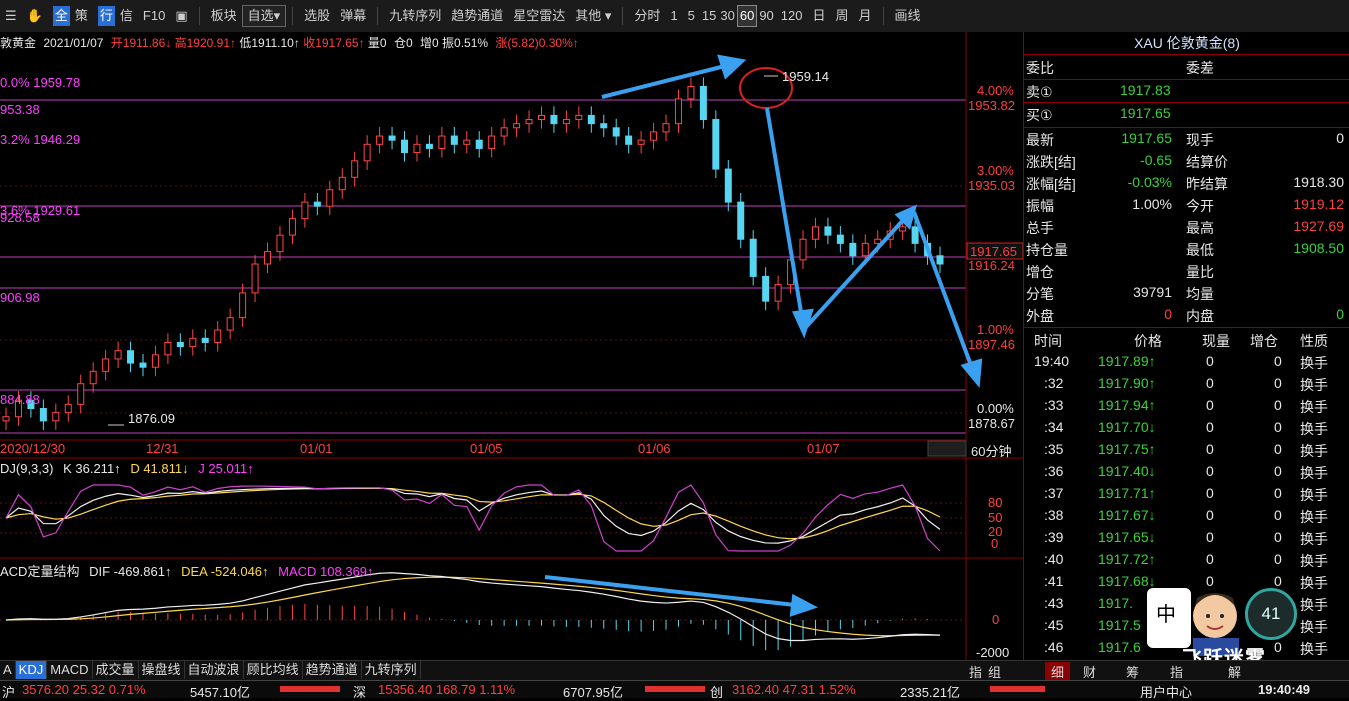  What do you see at coordinates (486, 448) in the screenshot?
I see `date-label-3: 01/05` at bounding box center [486, 448].